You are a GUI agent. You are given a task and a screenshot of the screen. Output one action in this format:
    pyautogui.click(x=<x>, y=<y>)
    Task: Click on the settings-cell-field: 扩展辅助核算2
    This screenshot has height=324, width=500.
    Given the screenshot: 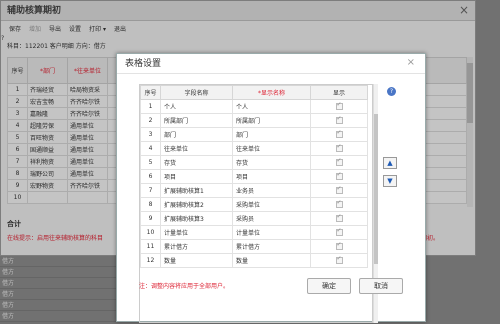 What is the action you would take?
    pyautogui.click(x=196, y=204)
    